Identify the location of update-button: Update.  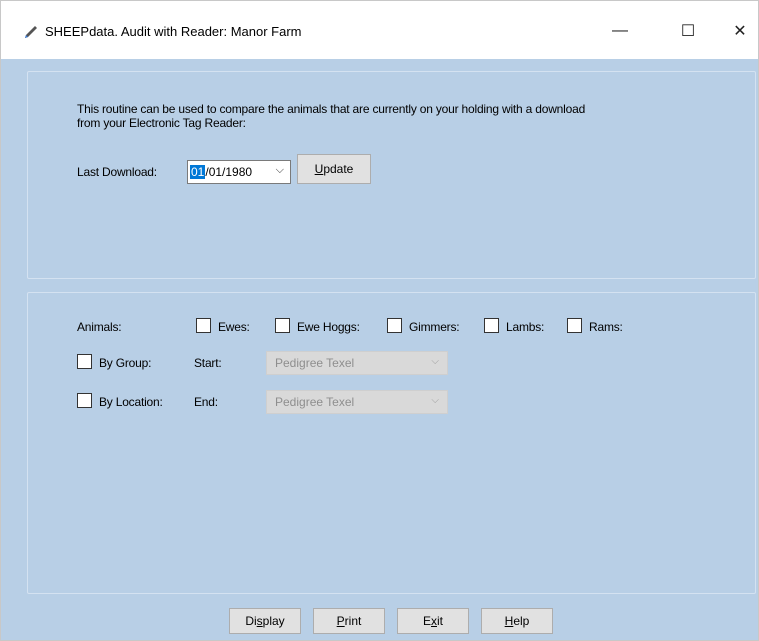
(334, 169).